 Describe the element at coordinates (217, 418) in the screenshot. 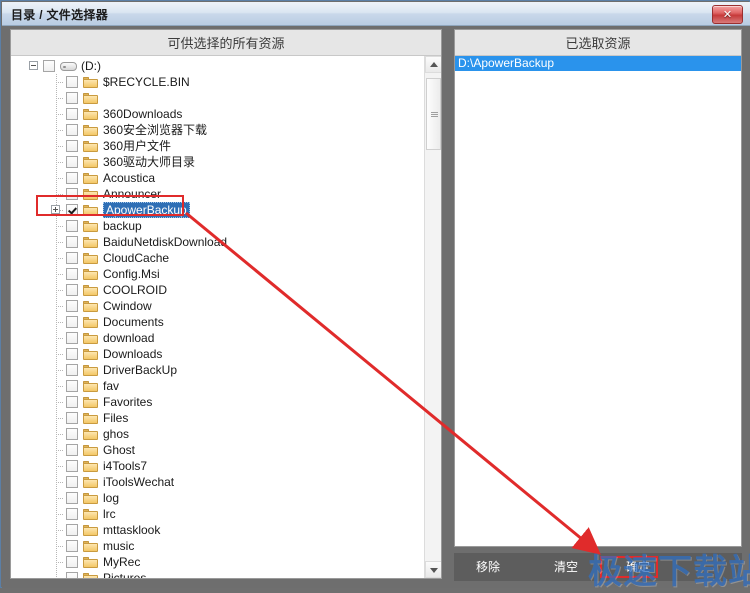

I see `tree-row: Files` at that location.